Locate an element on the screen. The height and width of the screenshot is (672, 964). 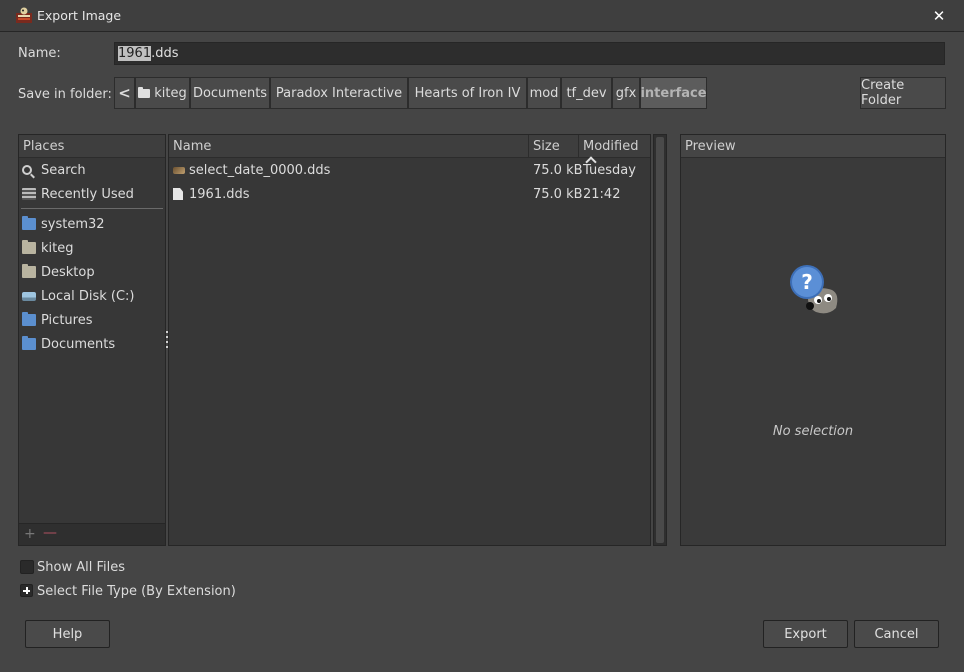
place-local-disk: Local Disk (C:) is located at coordinates (92, 296).